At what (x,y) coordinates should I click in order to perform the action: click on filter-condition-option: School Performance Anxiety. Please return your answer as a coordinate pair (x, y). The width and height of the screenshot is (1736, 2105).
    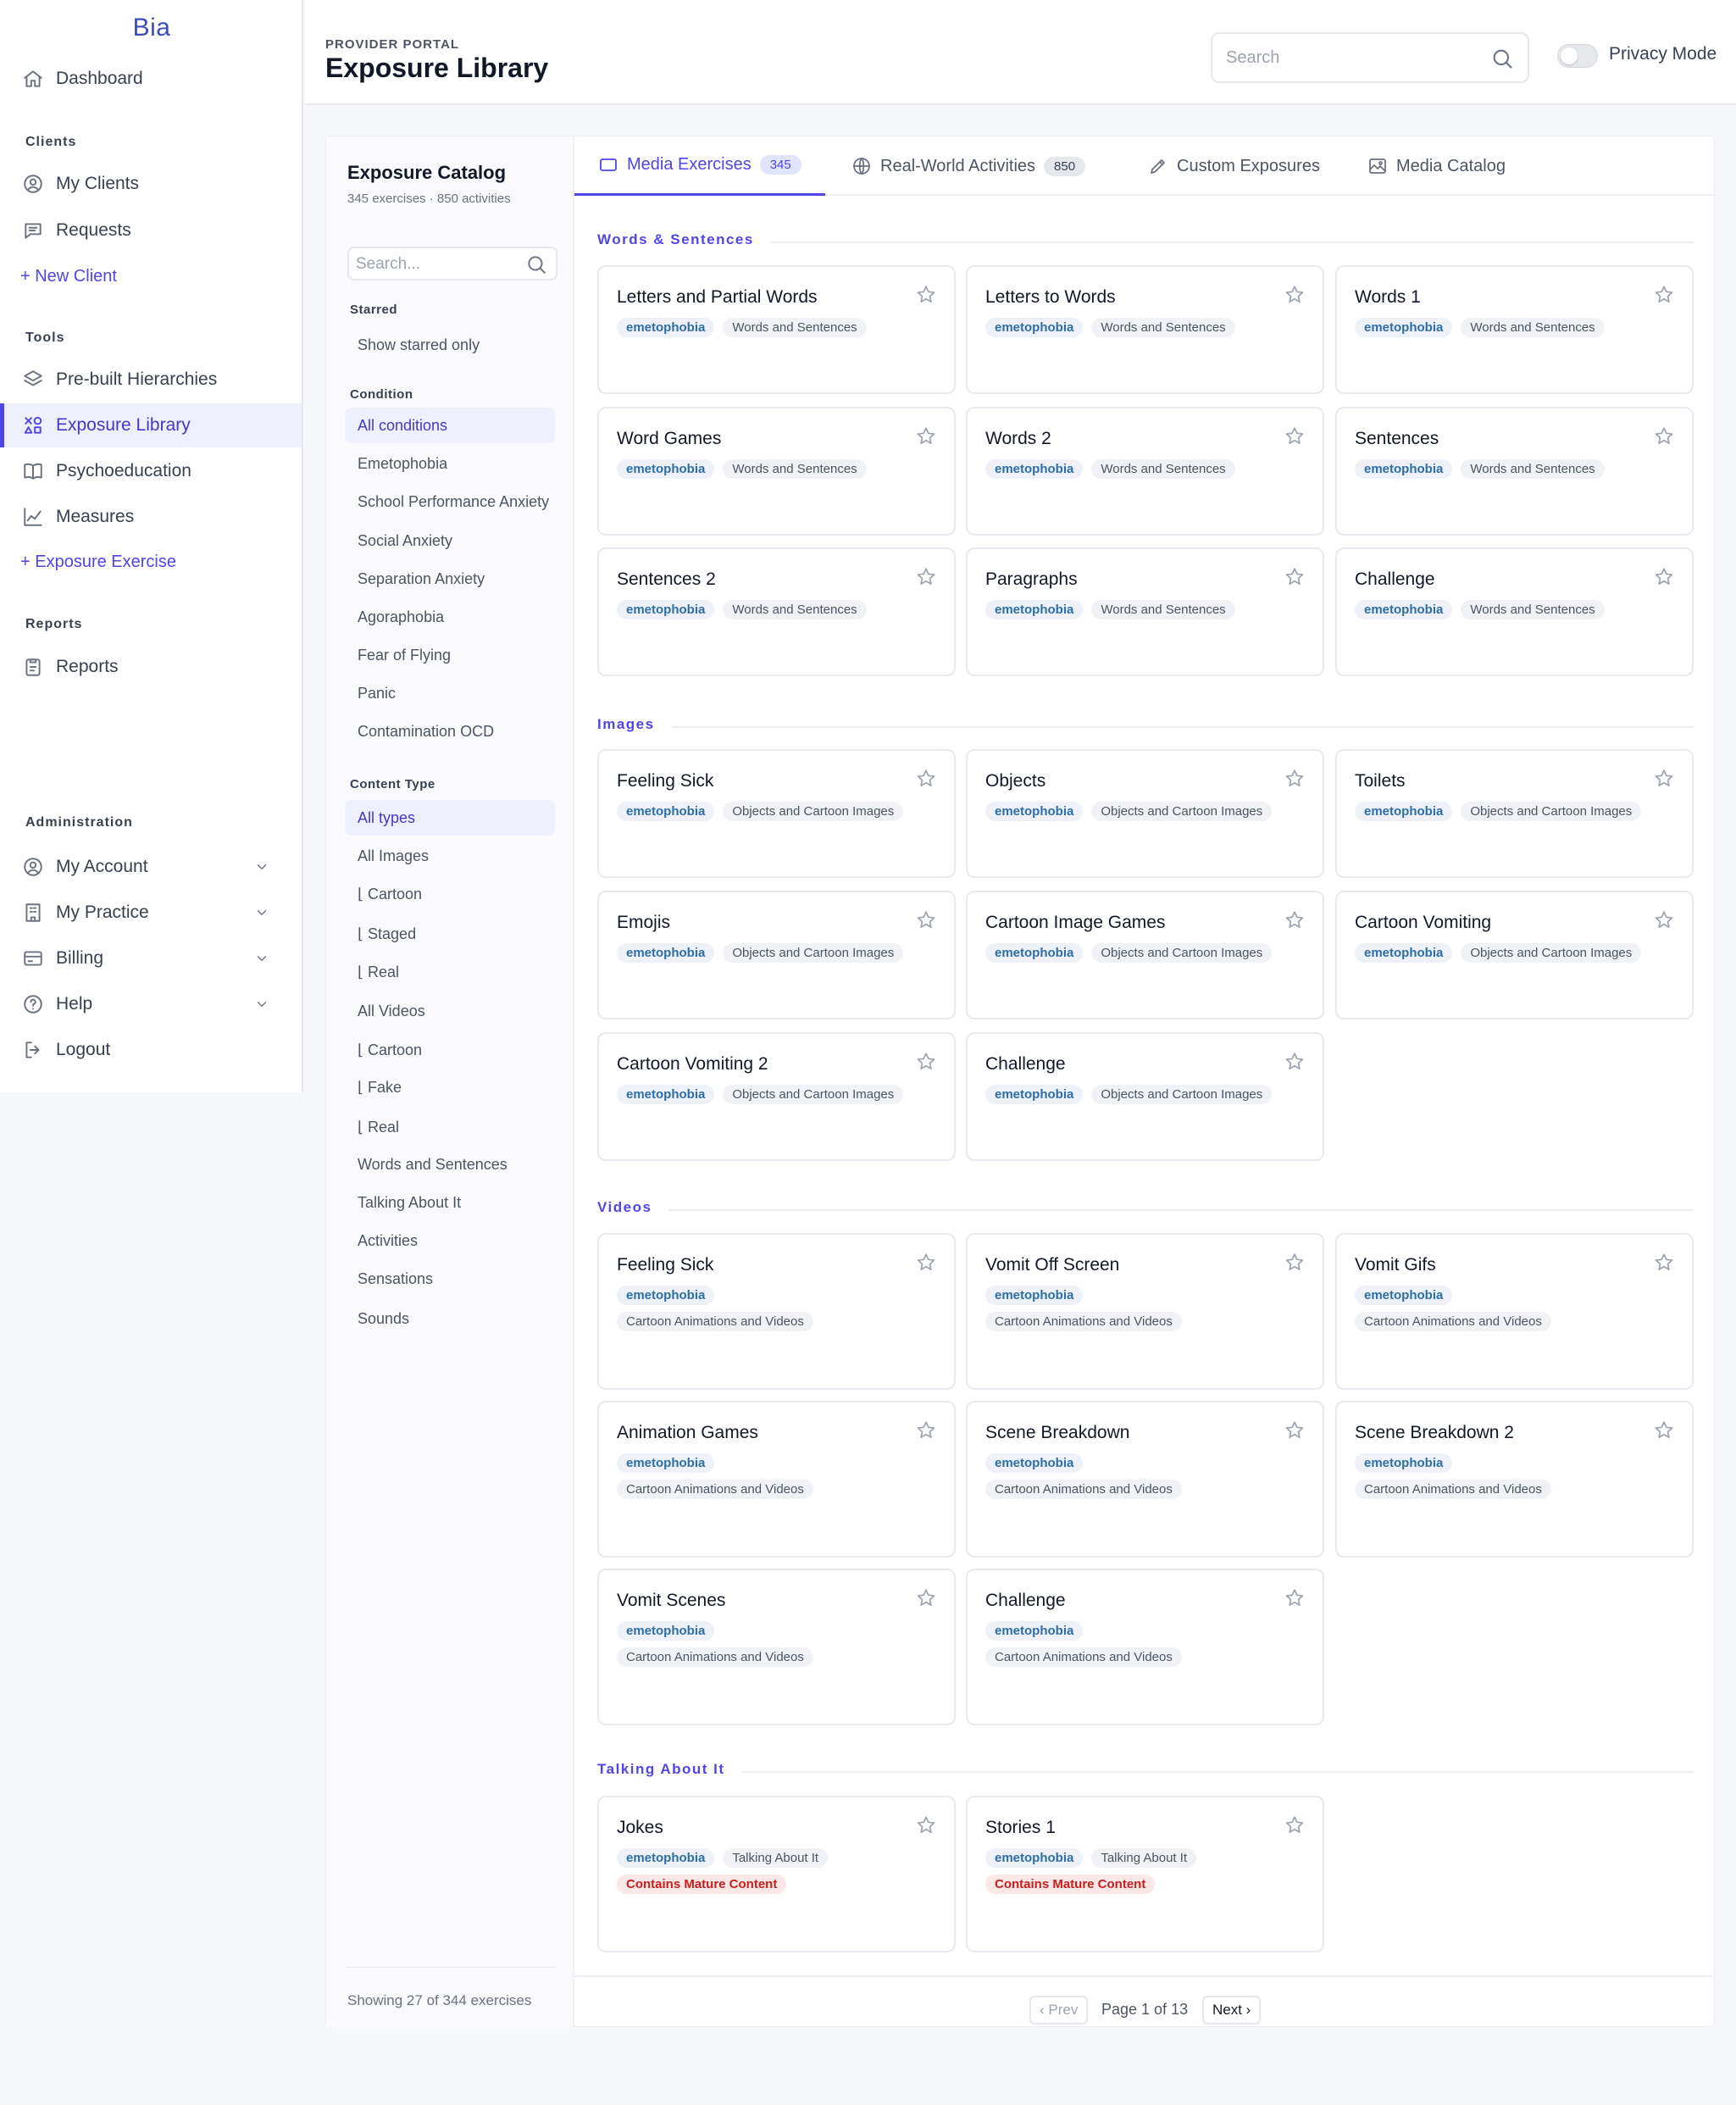
    Looking at the image, I should click on (450, 501).